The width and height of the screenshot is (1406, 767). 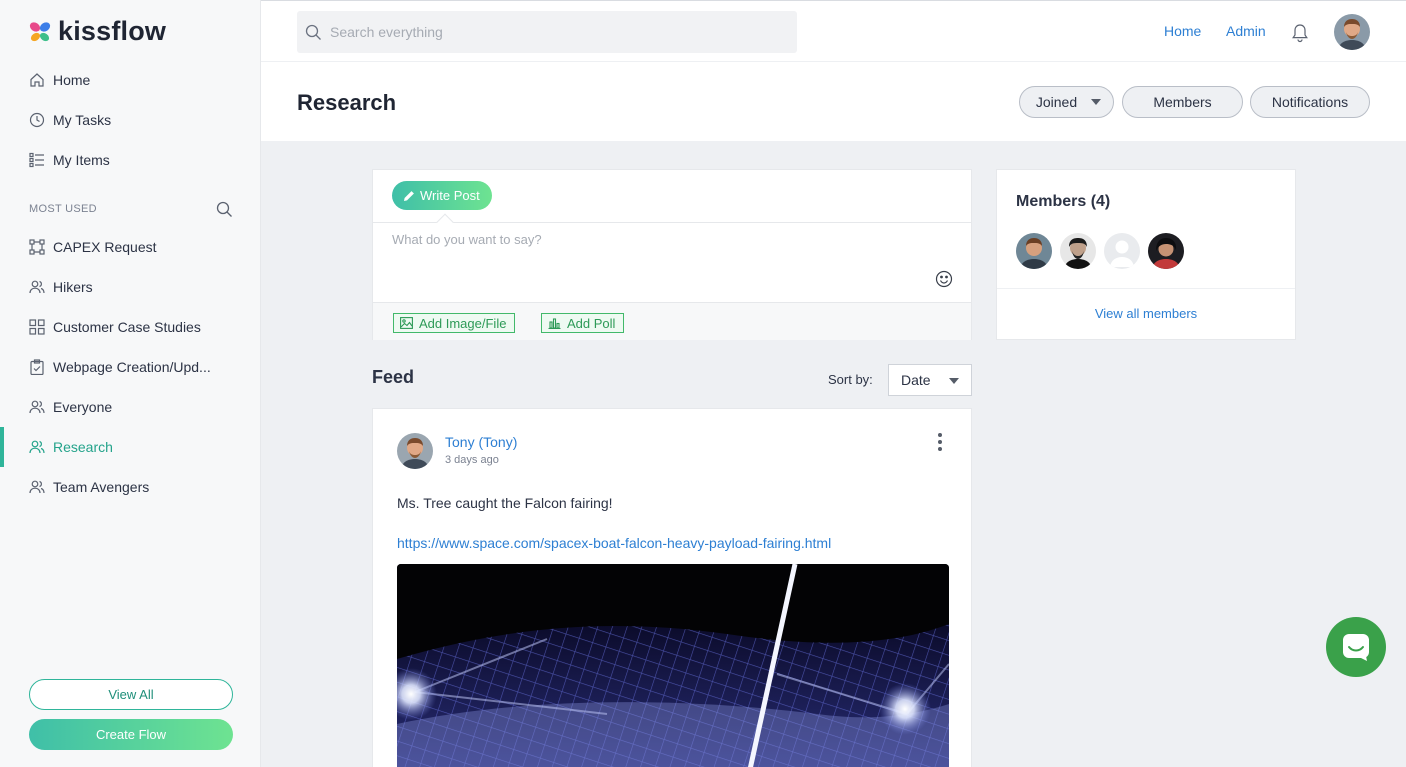 I want to click on sidebar-item-label: CAPEX Request, so click(x=105, y=247).